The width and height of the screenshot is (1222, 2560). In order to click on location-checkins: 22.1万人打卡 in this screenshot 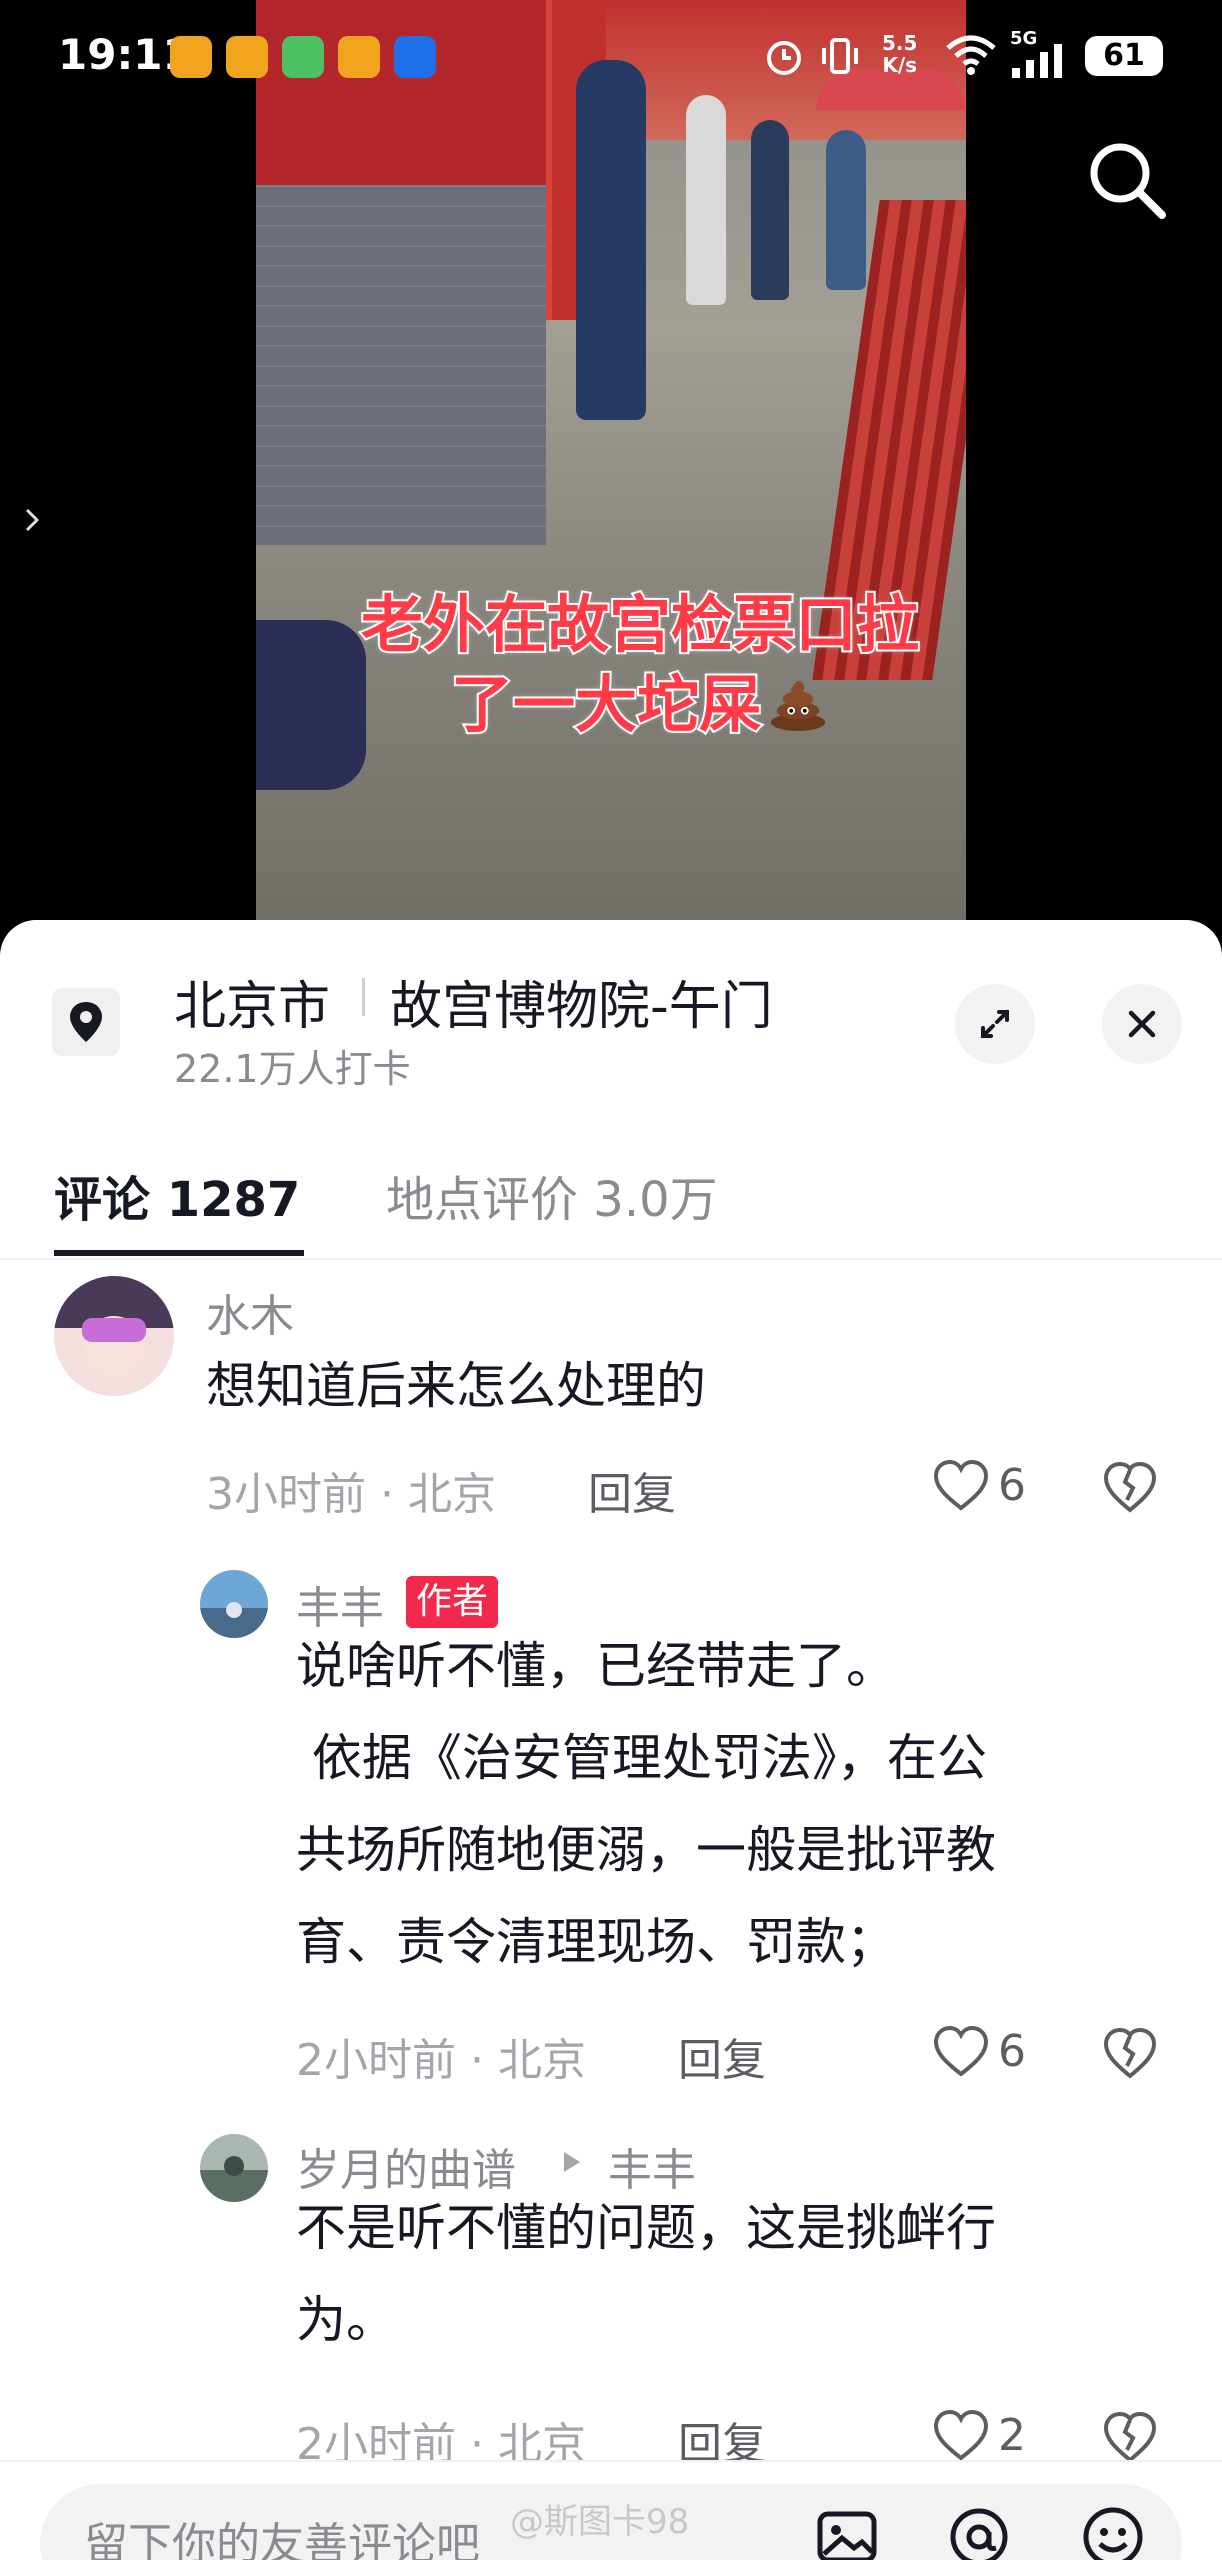, I will do `click(292, 1069)`.